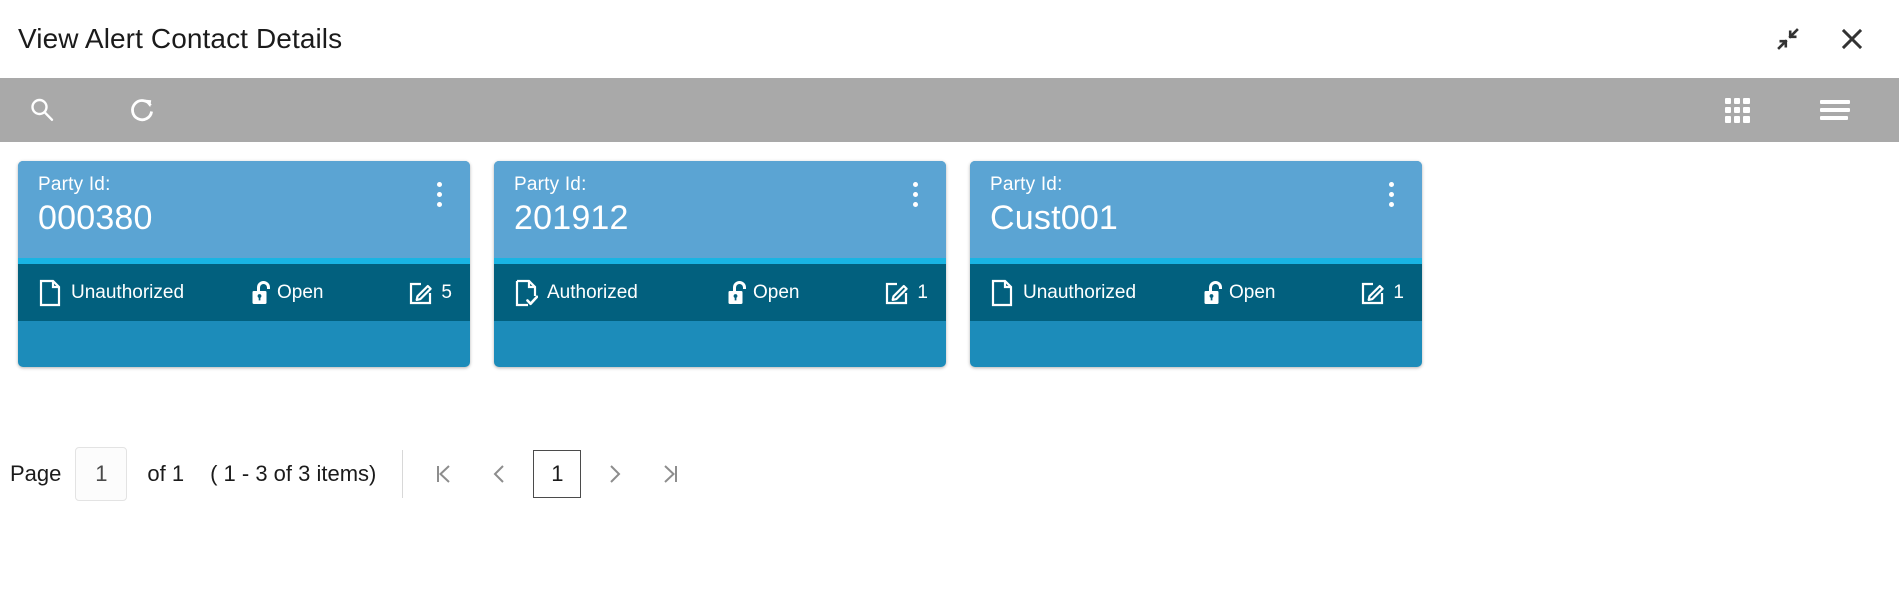  I want to click on list-view-button, so click(1835, 110).